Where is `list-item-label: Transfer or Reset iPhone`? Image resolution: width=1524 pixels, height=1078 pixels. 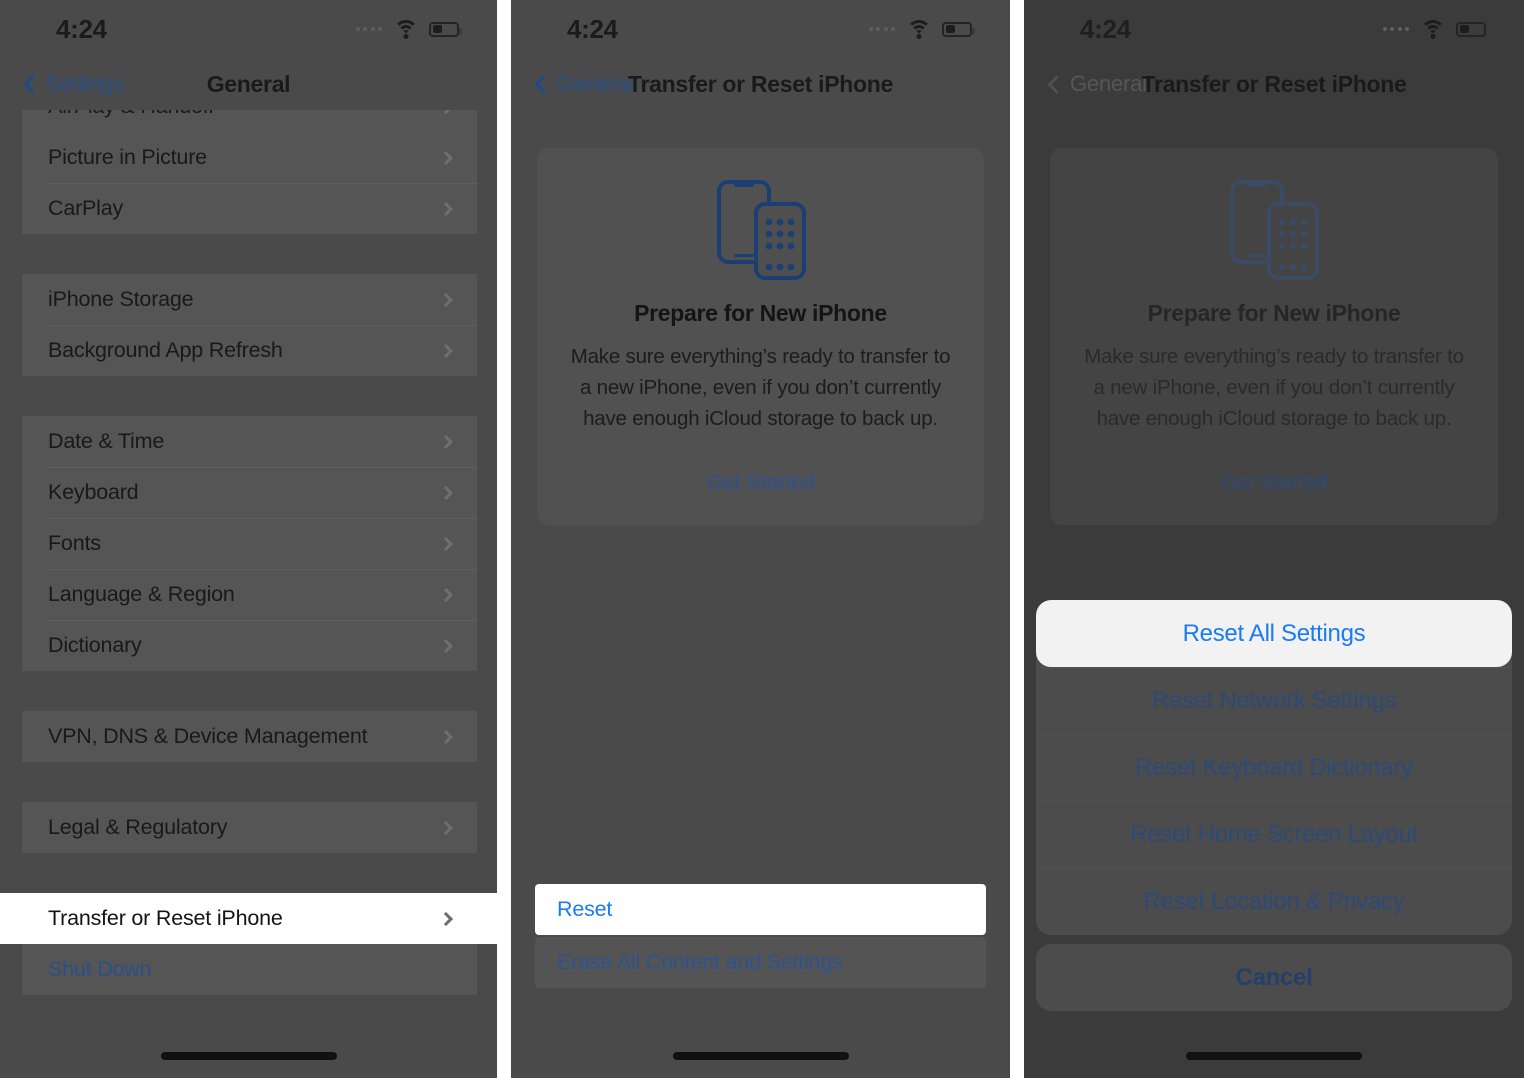 list-item-label: Transfer or Reset iPhone is located at coordinates (165, 918).